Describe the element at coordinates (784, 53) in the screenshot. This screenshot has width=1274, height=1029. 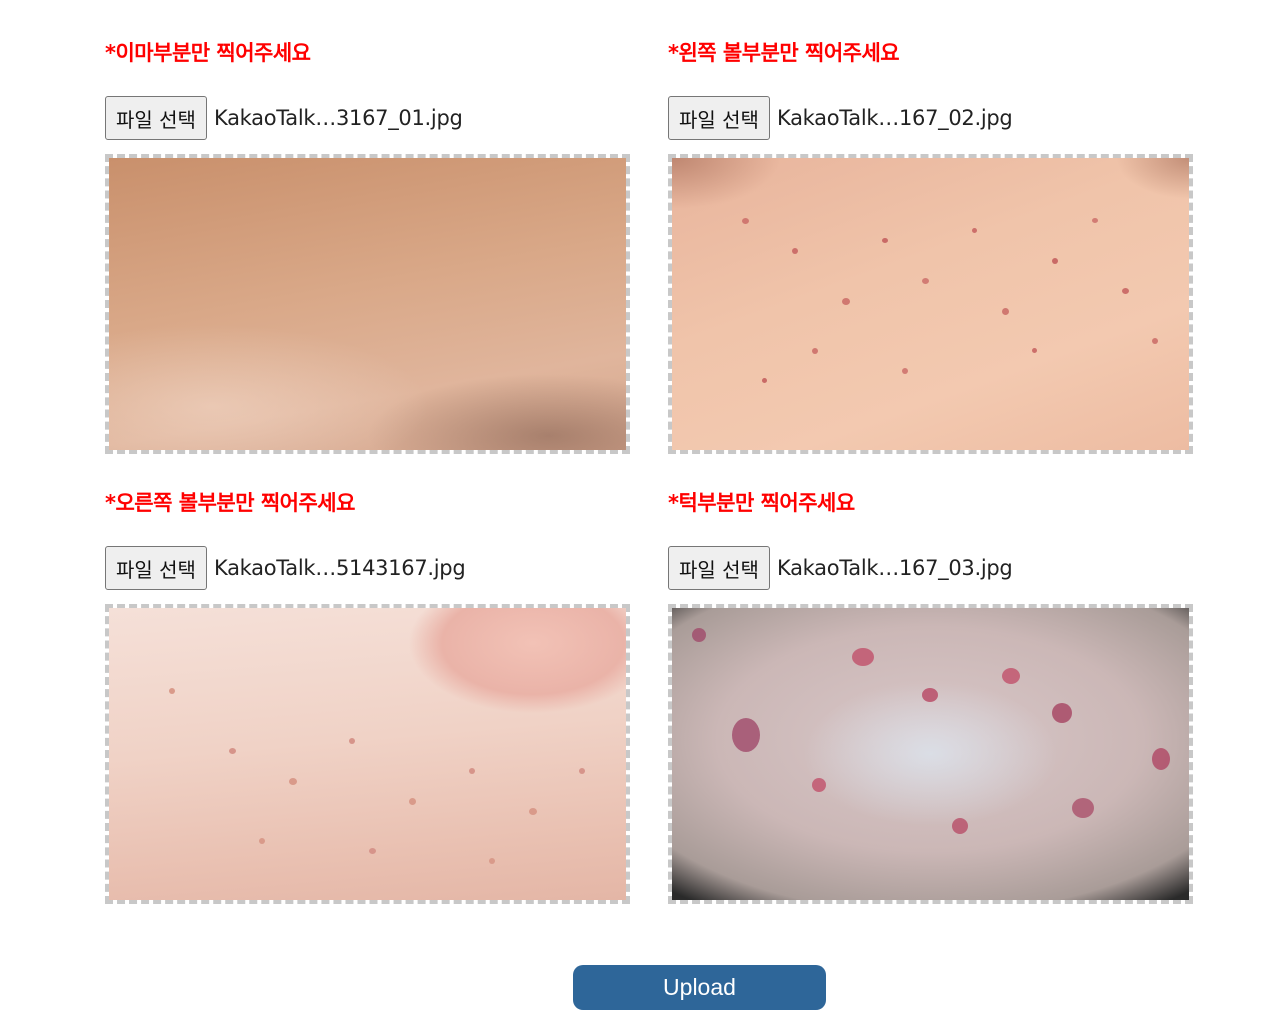
I see `left-cheek-title: *왼쪽 볼부분만 찍어주세요` at that location.